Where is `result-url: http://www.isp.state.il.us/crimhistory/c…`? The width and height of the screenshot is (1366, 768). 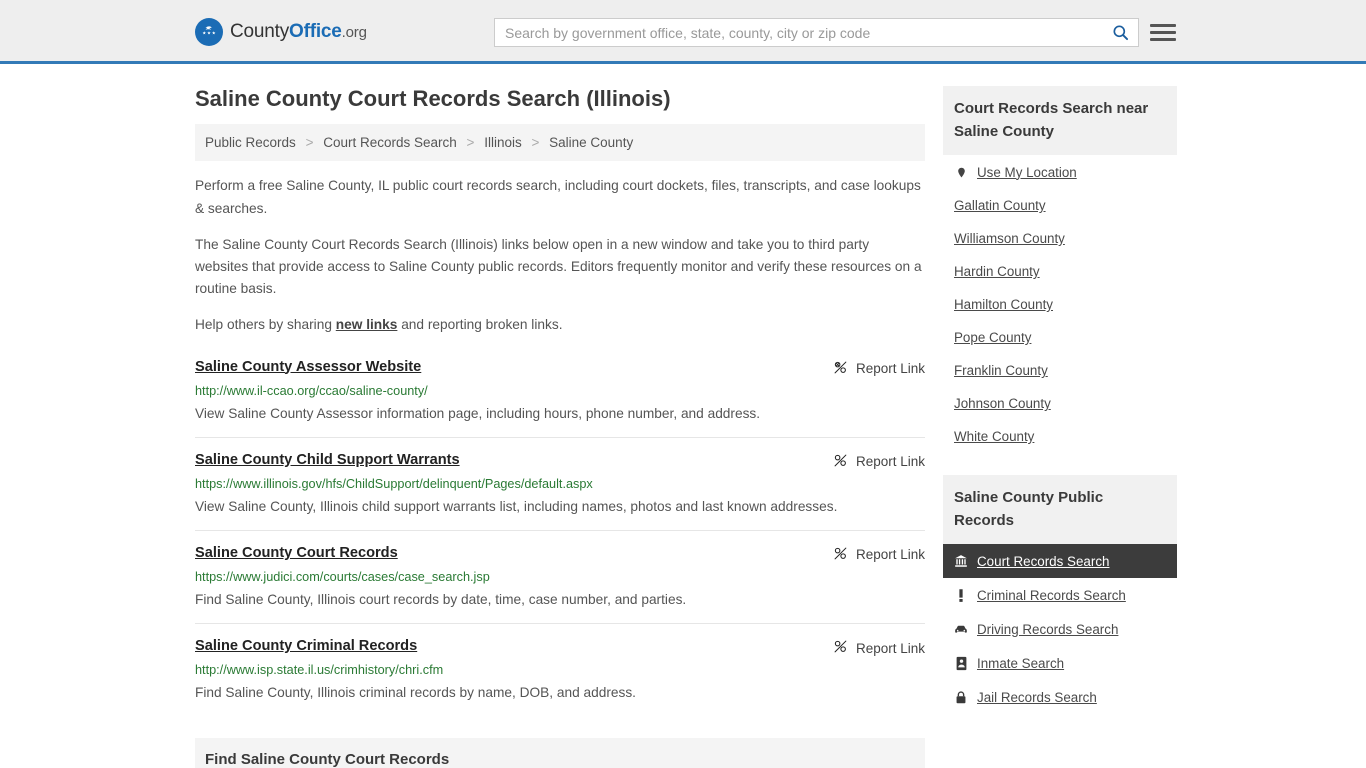
result-url: http://www.isp.state.il.us/crimhistory/c… is located at coordinates (560, 670).